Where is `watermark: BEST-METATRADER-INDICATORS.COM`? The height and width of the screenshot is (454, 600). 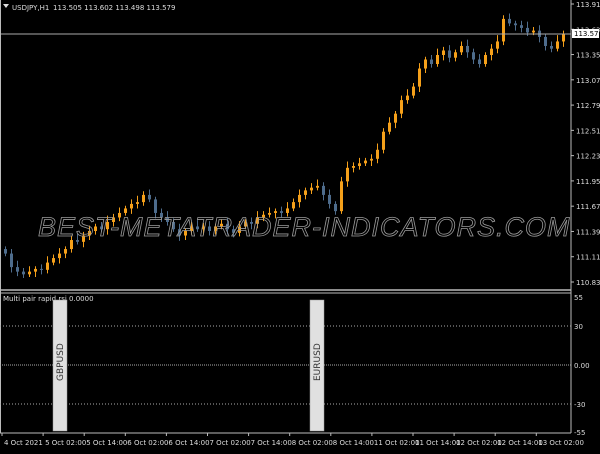 watermark: BEST-METATRADER-INDICATORS.COM is located at coordinates (304, 227).